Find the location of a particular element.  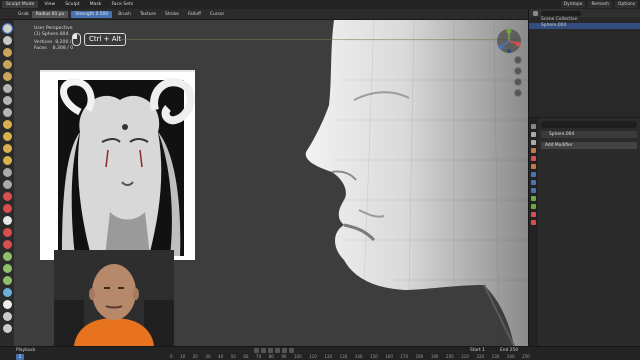

draw-brush-icon is located at coordinates (7, 28).